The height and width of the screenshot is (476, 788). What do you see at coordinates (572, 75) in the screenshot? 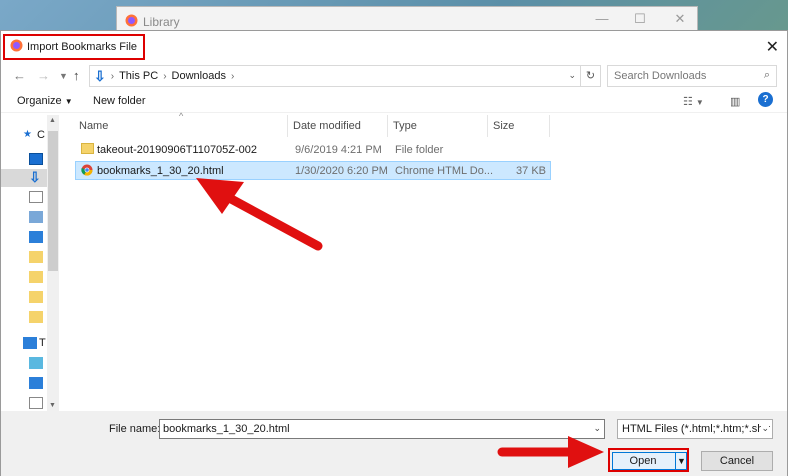
I see `address-dropdown-icon: ⌄` at bounding box center [572, 75].